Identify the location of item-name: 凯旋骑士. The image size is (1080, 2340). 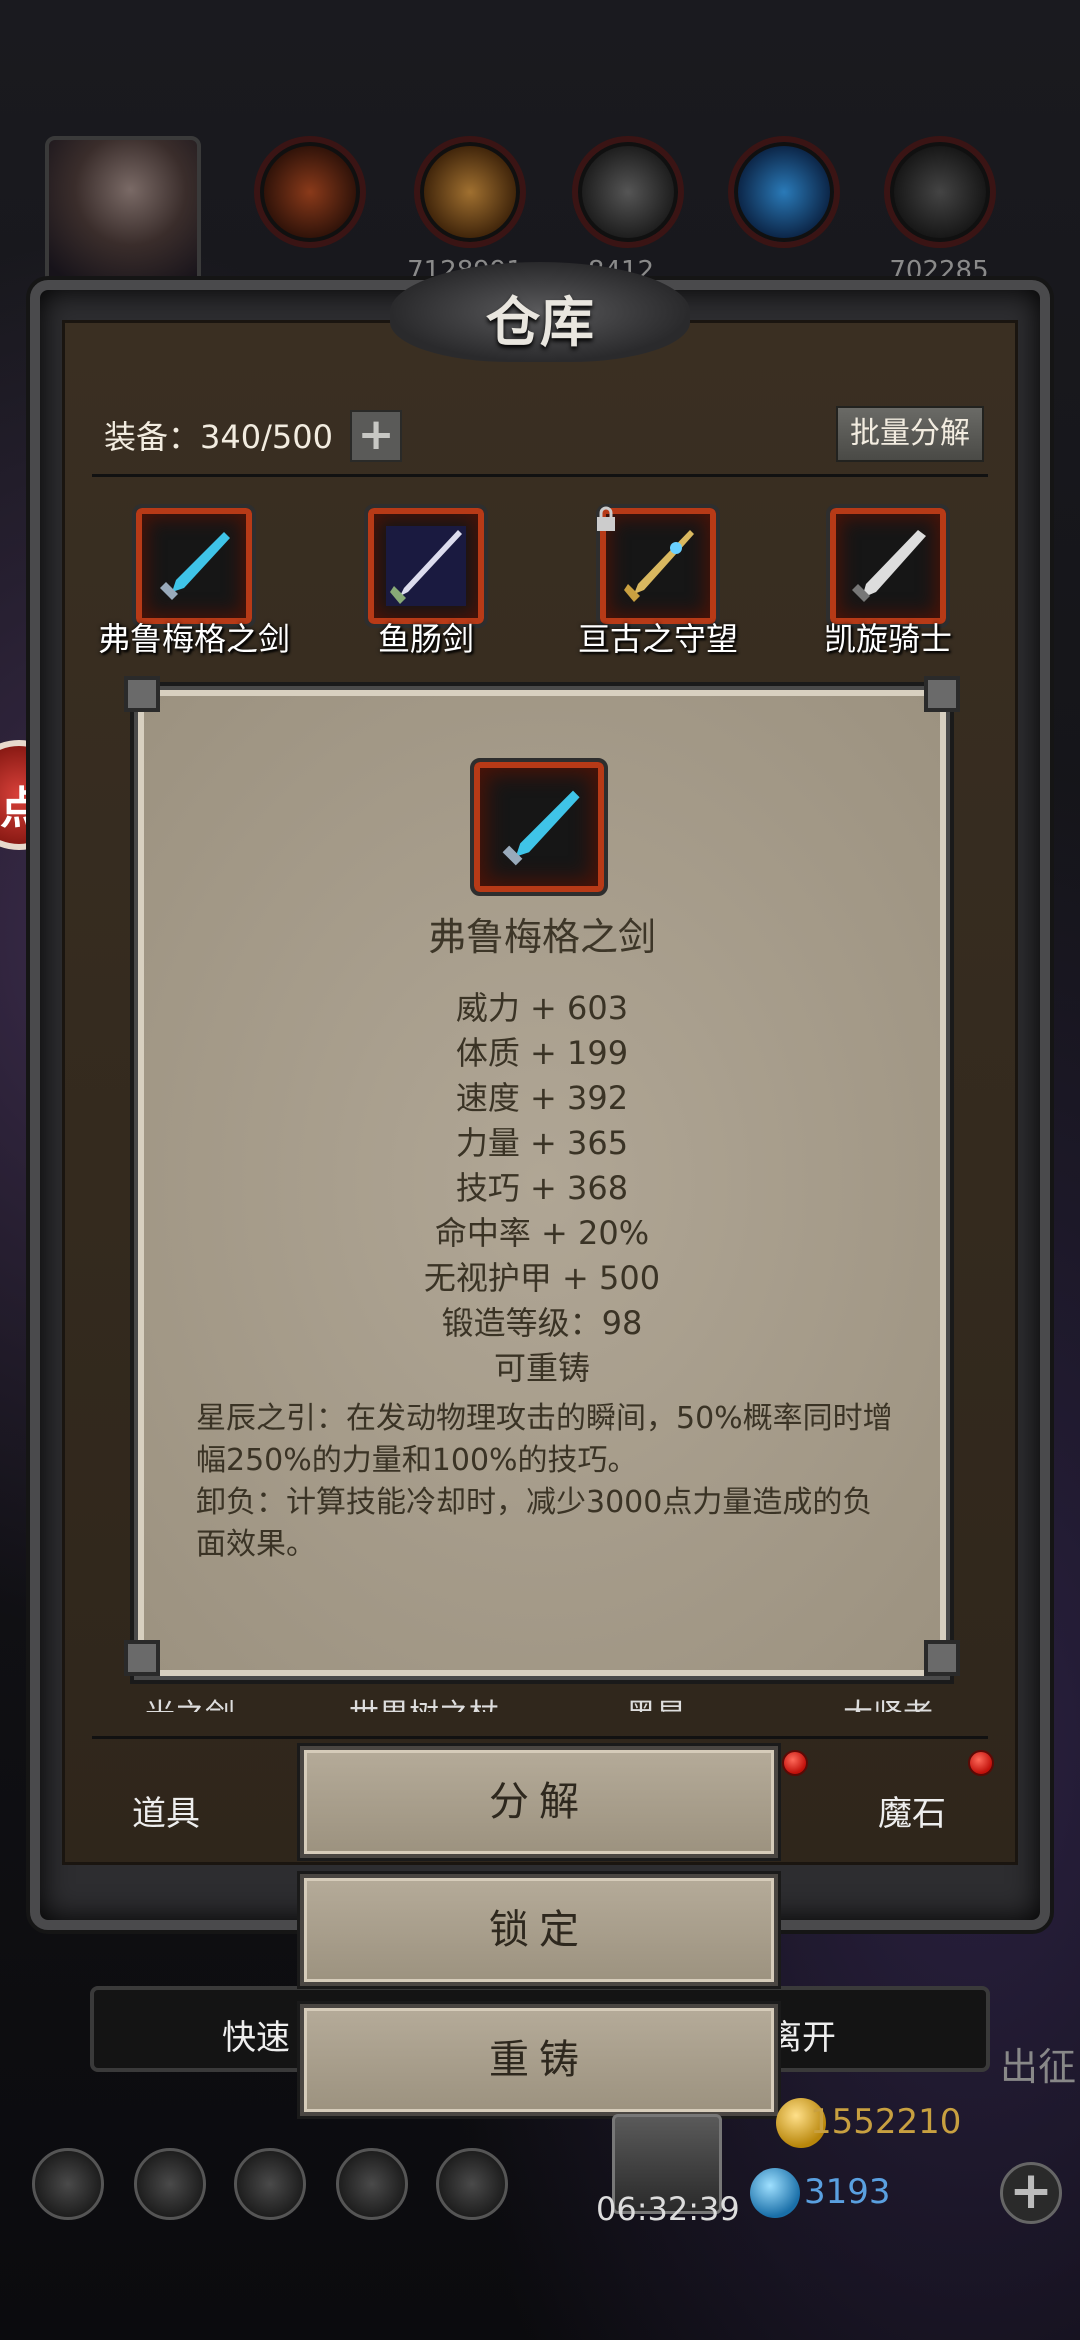
(887, 639).